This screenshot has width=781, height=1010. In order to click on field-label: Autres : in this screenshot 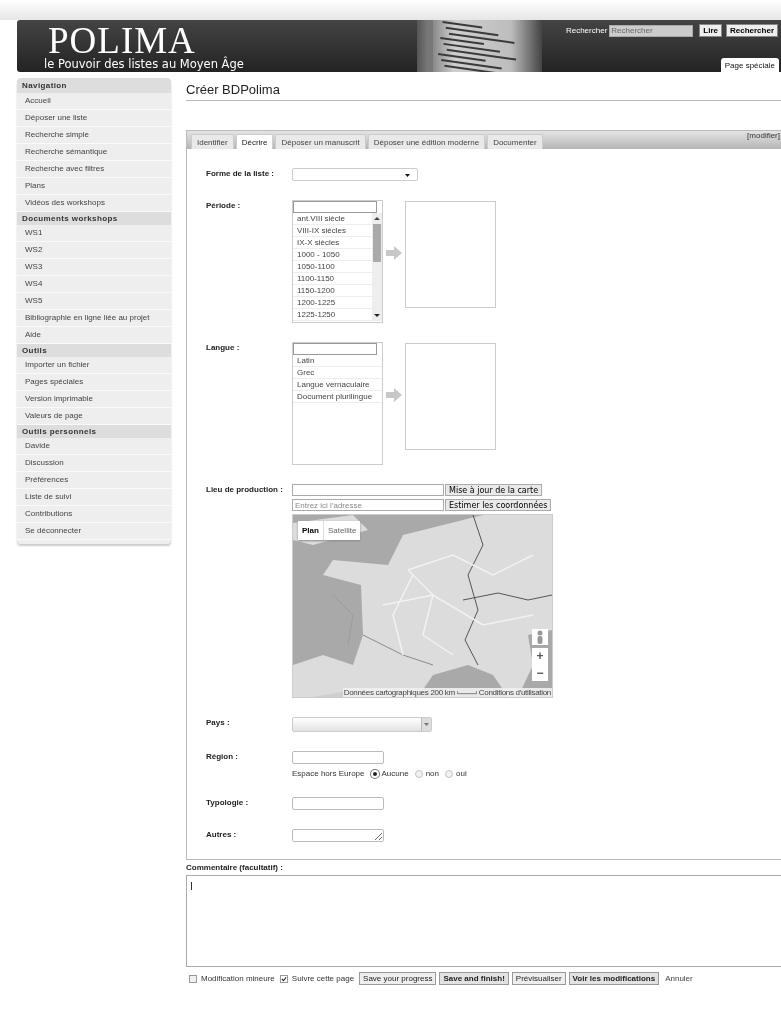, I will do `click(222, 835)`.